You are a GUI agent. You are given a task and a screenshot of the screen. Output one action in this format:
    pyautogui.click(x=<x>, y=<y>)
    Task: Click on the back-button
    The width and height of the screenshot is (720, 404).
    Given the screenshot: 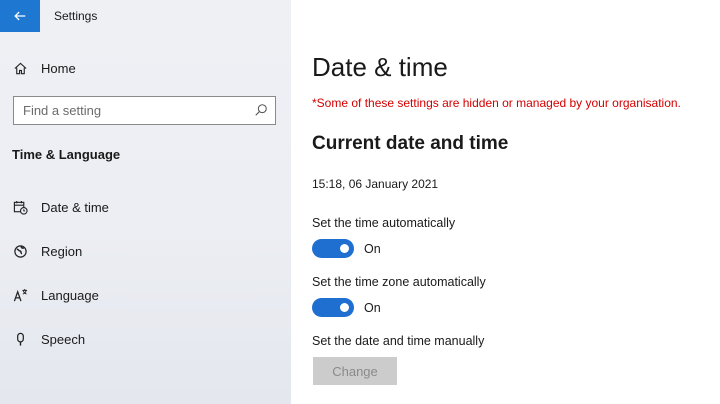 What is the action you would take?
    pyautogui.click(x=20, y=16)
    